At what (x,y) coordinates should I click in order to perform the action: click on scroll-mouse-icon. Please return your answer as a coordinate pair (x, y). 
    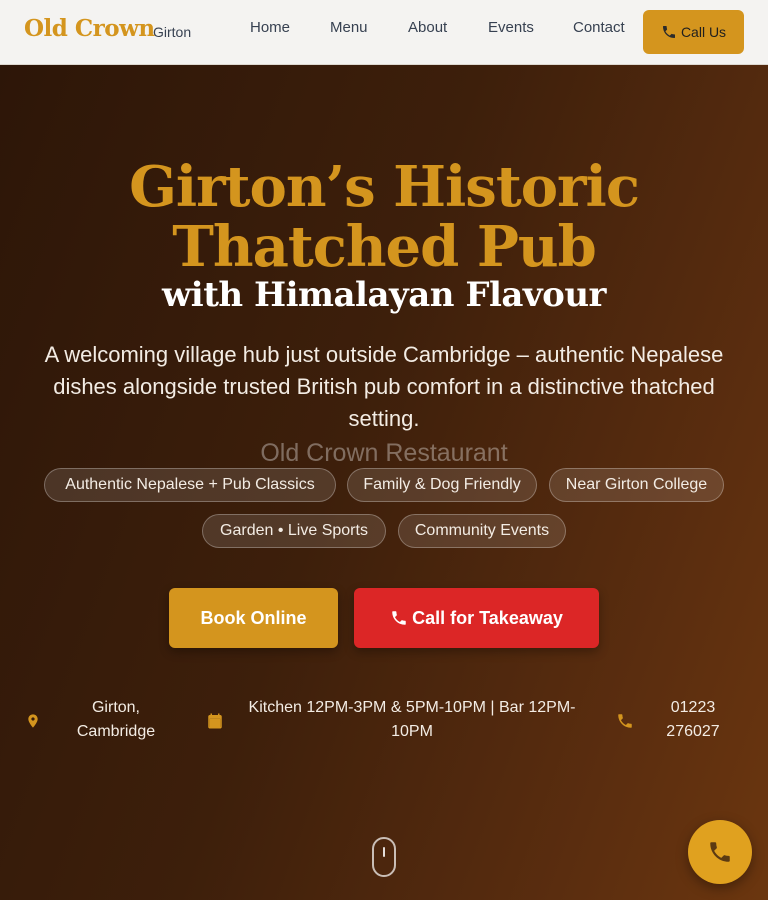
    Looking at the image, I should click on (384, 857).